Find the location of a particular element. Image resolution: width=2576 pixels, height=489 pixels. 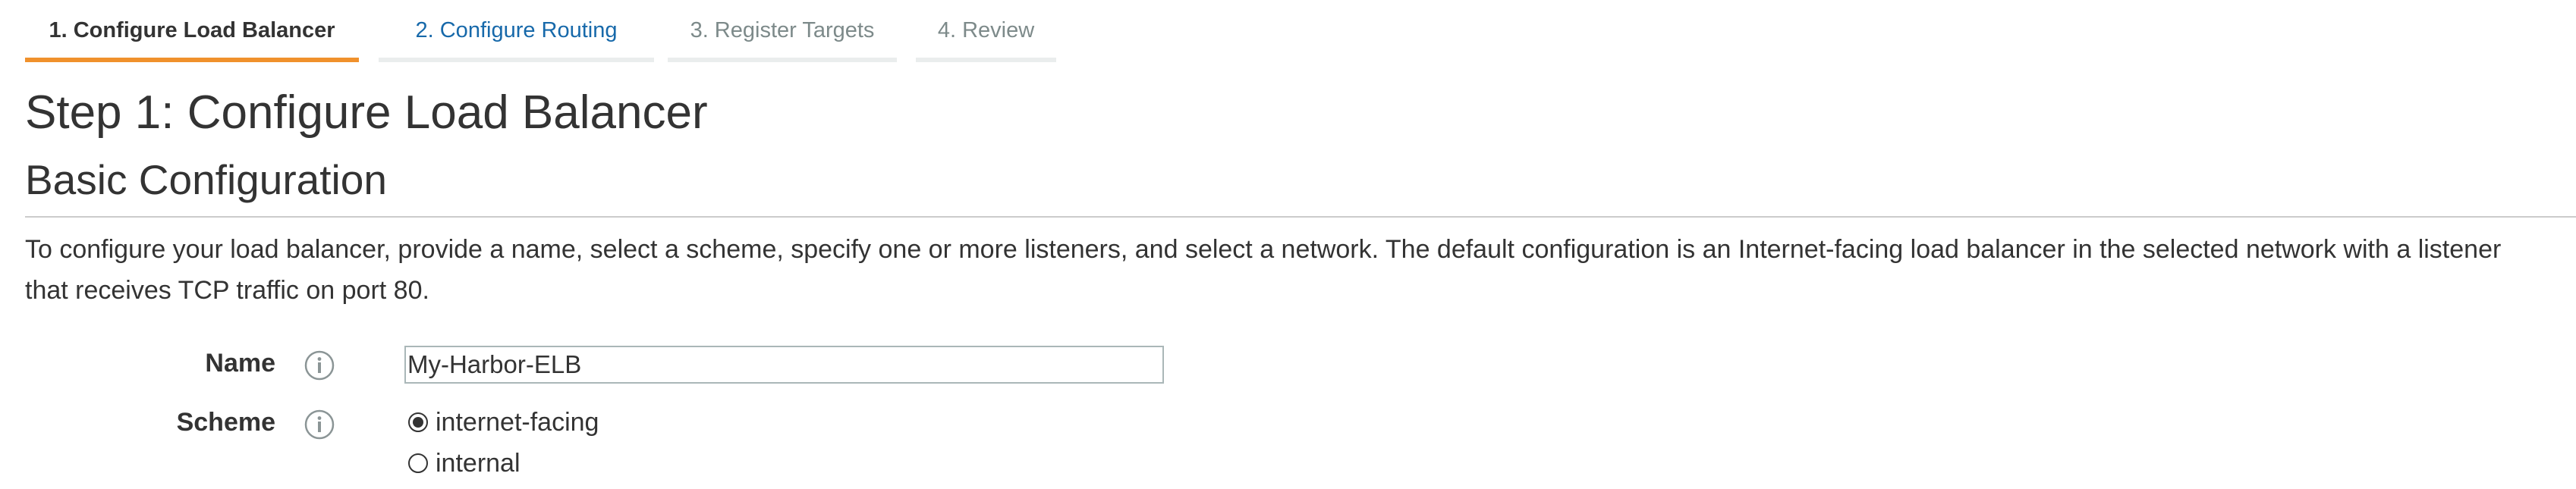

radio-label: internal is located at coordinates (478, 463).